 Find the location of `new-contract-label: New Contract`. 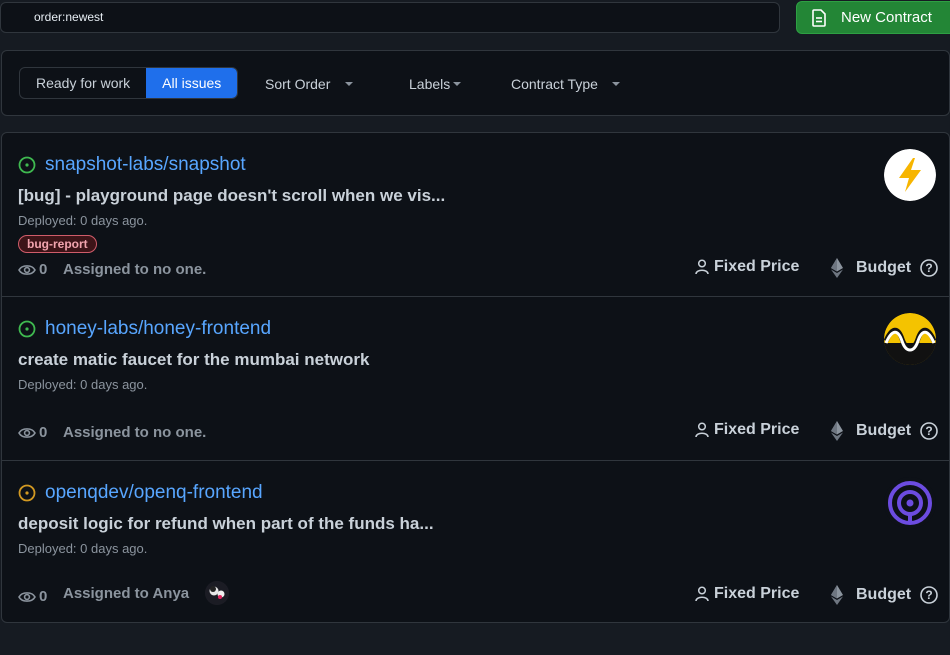

new-contract-label: New Contract is located at coordinates (886, 17).